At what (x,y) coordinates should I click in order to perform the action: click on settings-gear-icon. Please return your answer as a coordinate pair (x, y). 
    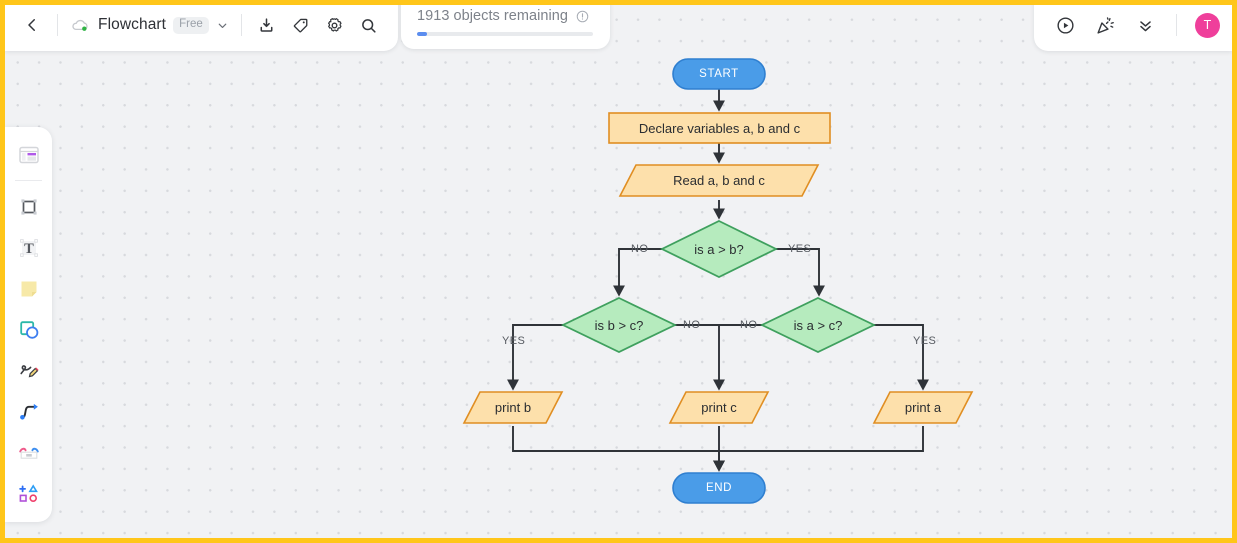
    Looking at the image, I should click on (335, 25).